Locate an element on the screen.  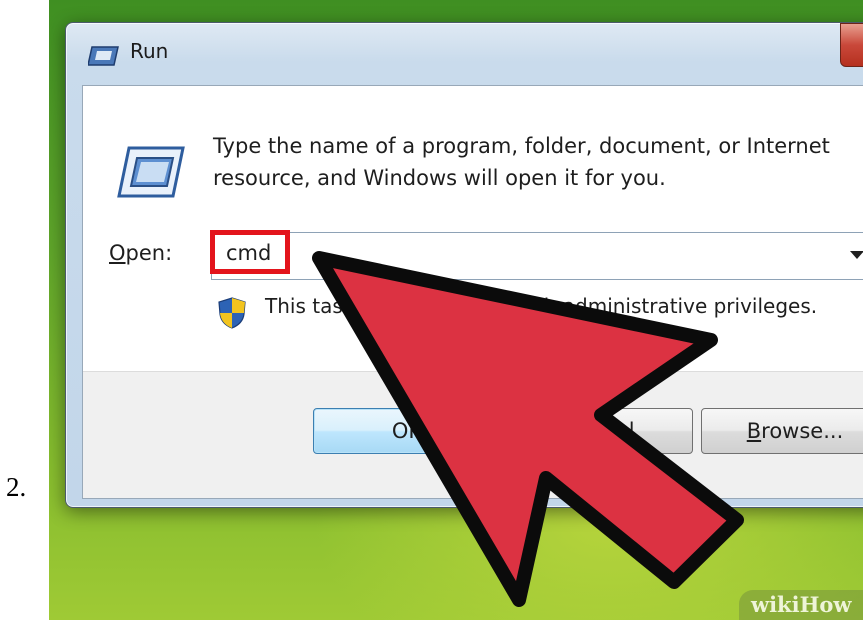
wikihow-watermark: wikiHow is located at coordinates (801, 605).